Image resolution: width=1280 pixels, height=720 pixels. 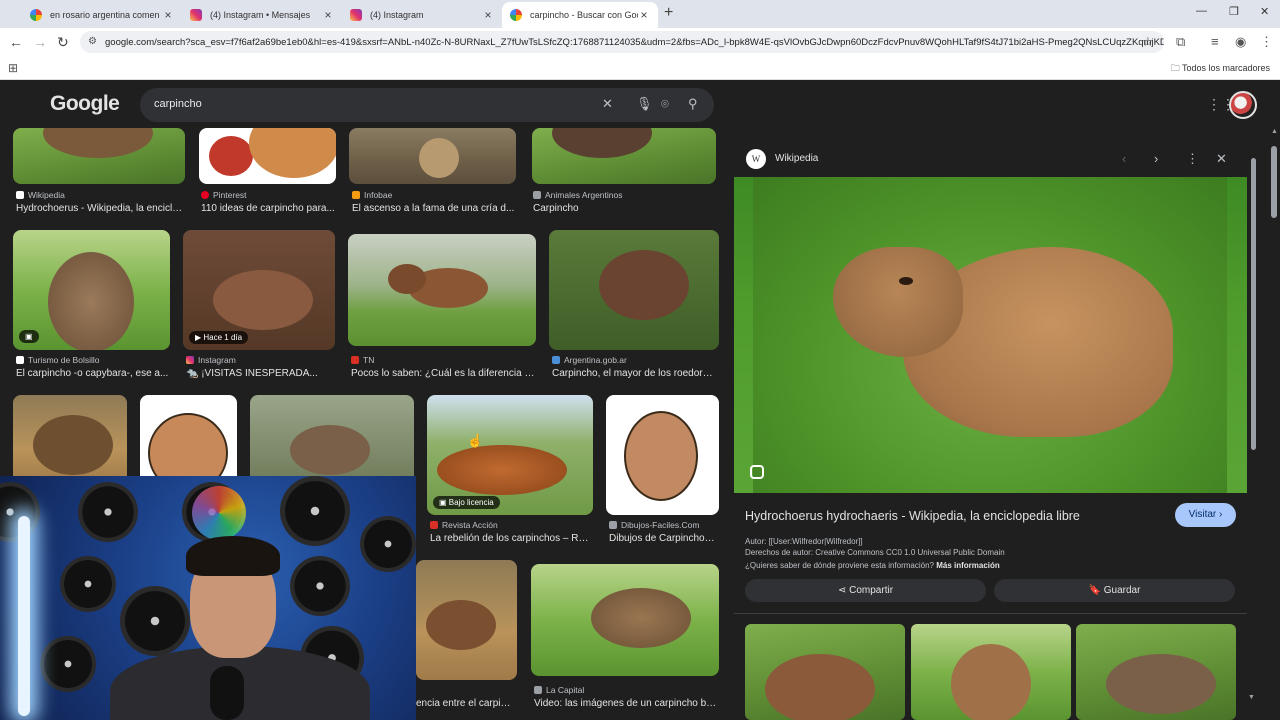 What do you see at coordinates (756, 159) in the screenshot?
I see `wikipedia-icon: W` at bounding box center [756, 159].